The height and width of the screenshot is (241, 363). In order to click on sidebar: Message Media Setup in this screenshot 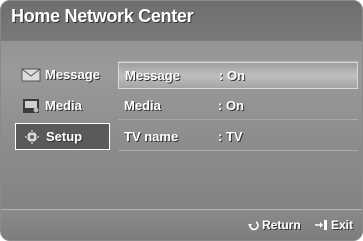, I will do `click(62, 107)`.